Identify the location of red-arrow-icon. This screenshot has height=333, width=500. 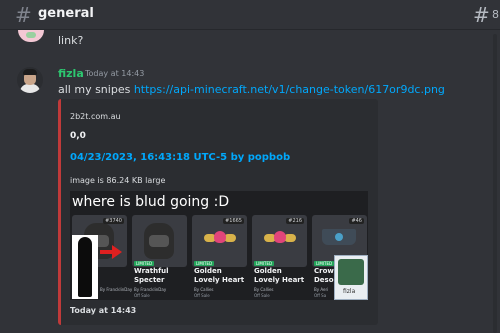
(111, 252).